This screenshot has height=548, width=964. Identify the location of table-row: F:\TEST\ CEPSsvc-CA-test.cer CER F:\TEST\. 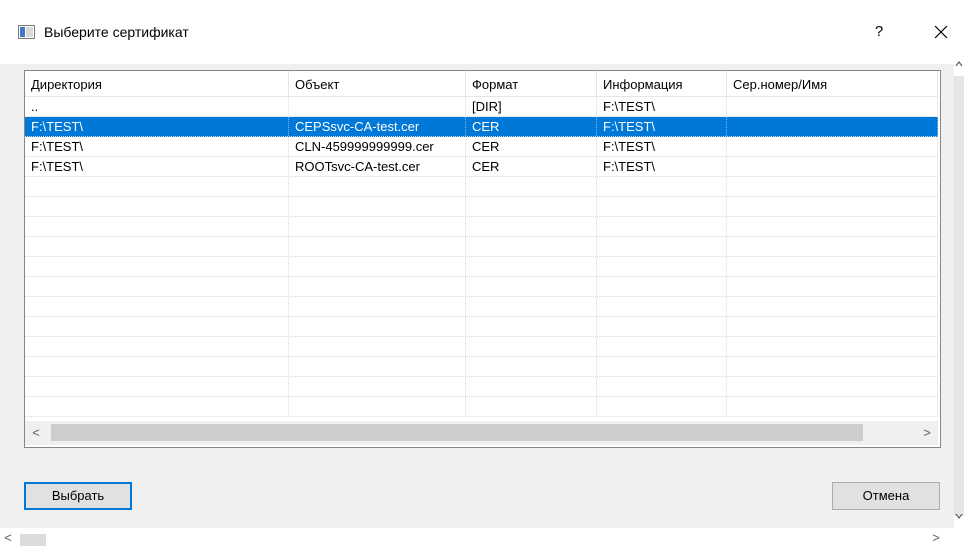
(481, 127).